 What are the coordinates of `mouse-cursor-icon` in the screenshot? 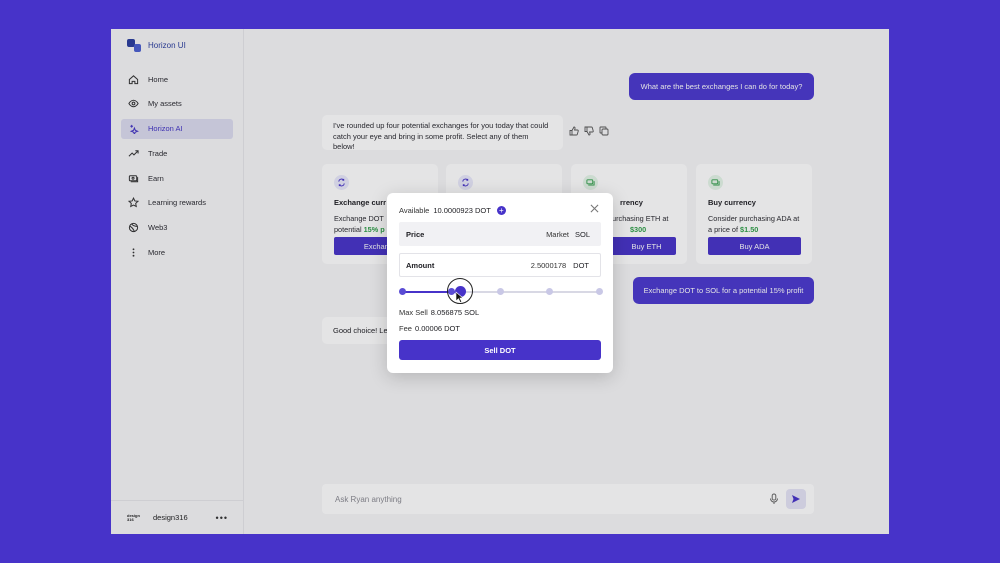 It's located at (459, 297).